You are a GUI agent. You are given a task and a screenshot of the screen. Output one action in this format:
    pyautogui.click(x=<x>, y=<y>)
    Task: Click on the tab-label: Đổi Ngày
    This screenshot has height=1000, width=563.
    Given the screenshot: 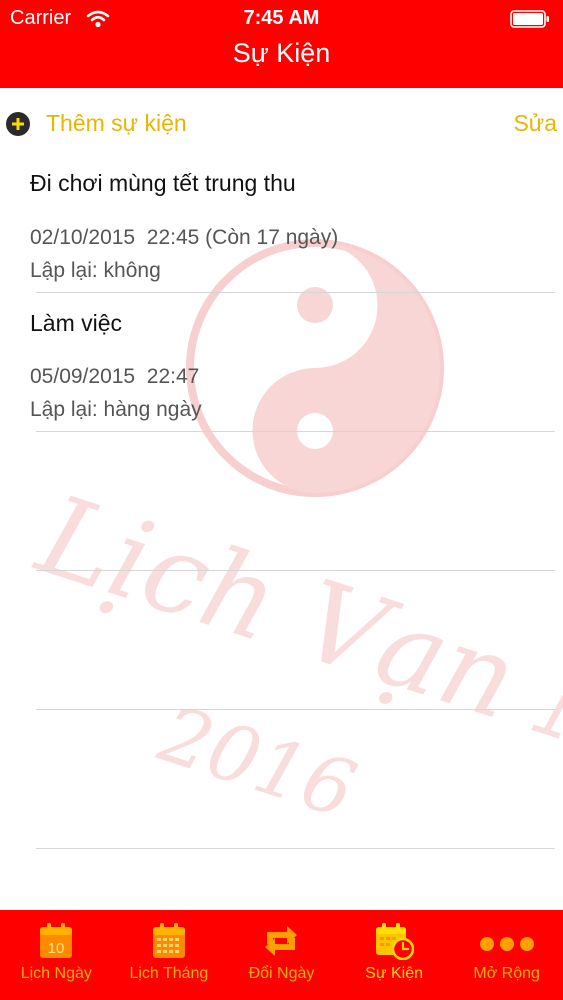 What is the action you would take?
    pyautogui.click(x=281, y=973)
    